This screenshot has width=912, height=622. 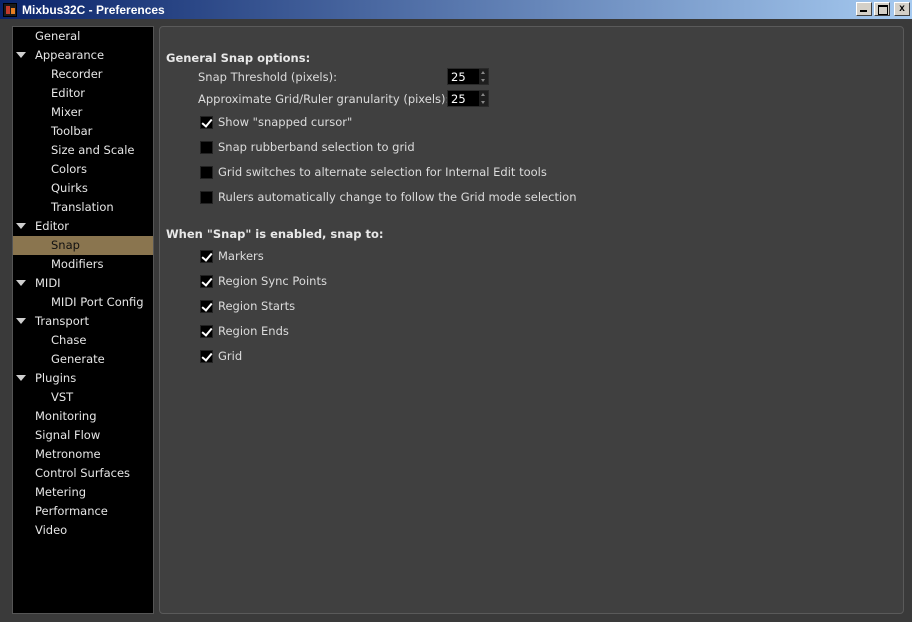 I want to click on sidebar-item-label: Size and Scale, so click(x=93, y=150).